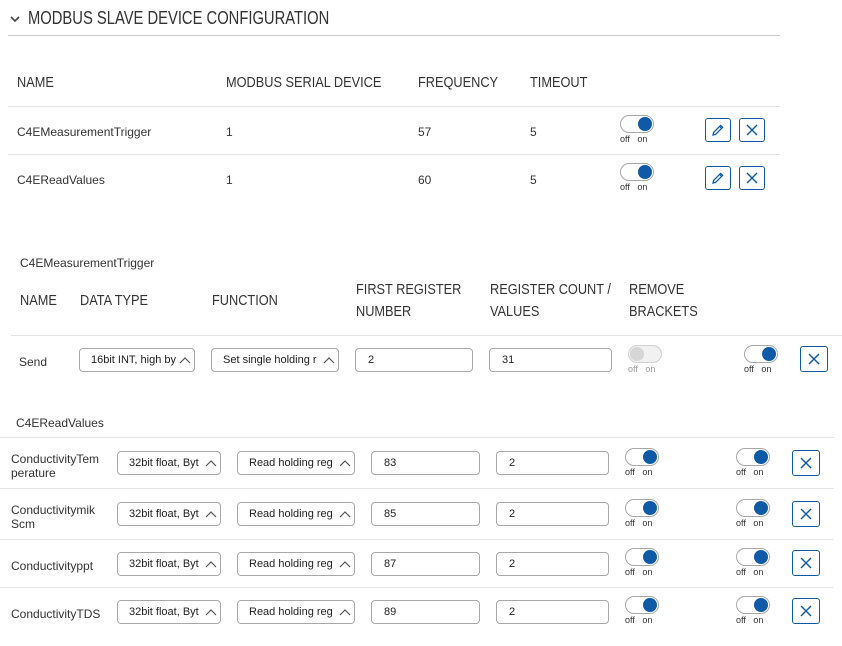 This screenshot has height=646, width=842. Describe the element at coordinates (458, 82) in the screenshot. I see `col-header-frequency: FREQUENCY` at that location.